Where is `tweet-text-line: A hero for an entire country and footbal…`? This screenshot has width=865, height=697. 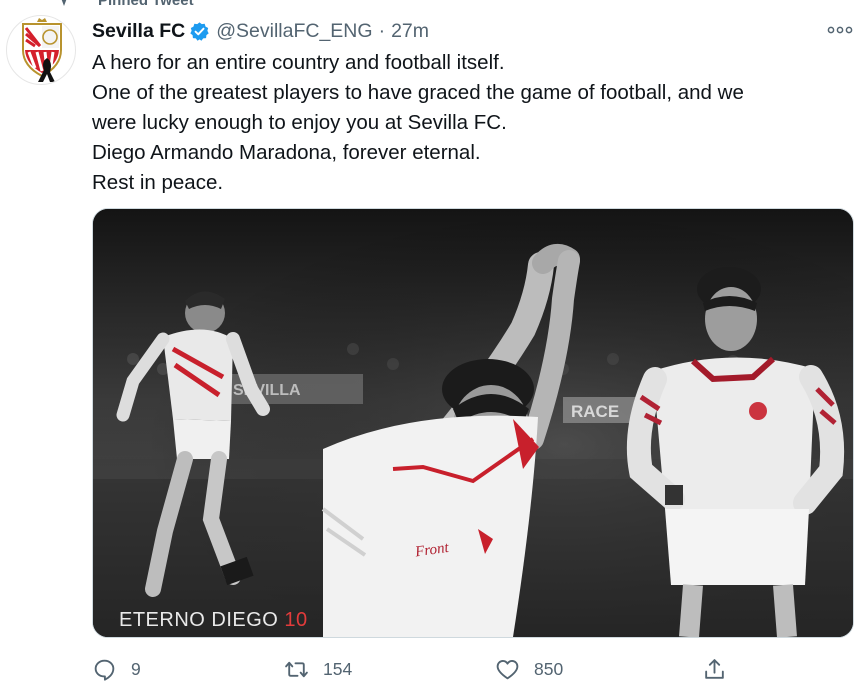
tweet-text-line: A hero for an entire country and footbal… is located at coordinates (298, 62).